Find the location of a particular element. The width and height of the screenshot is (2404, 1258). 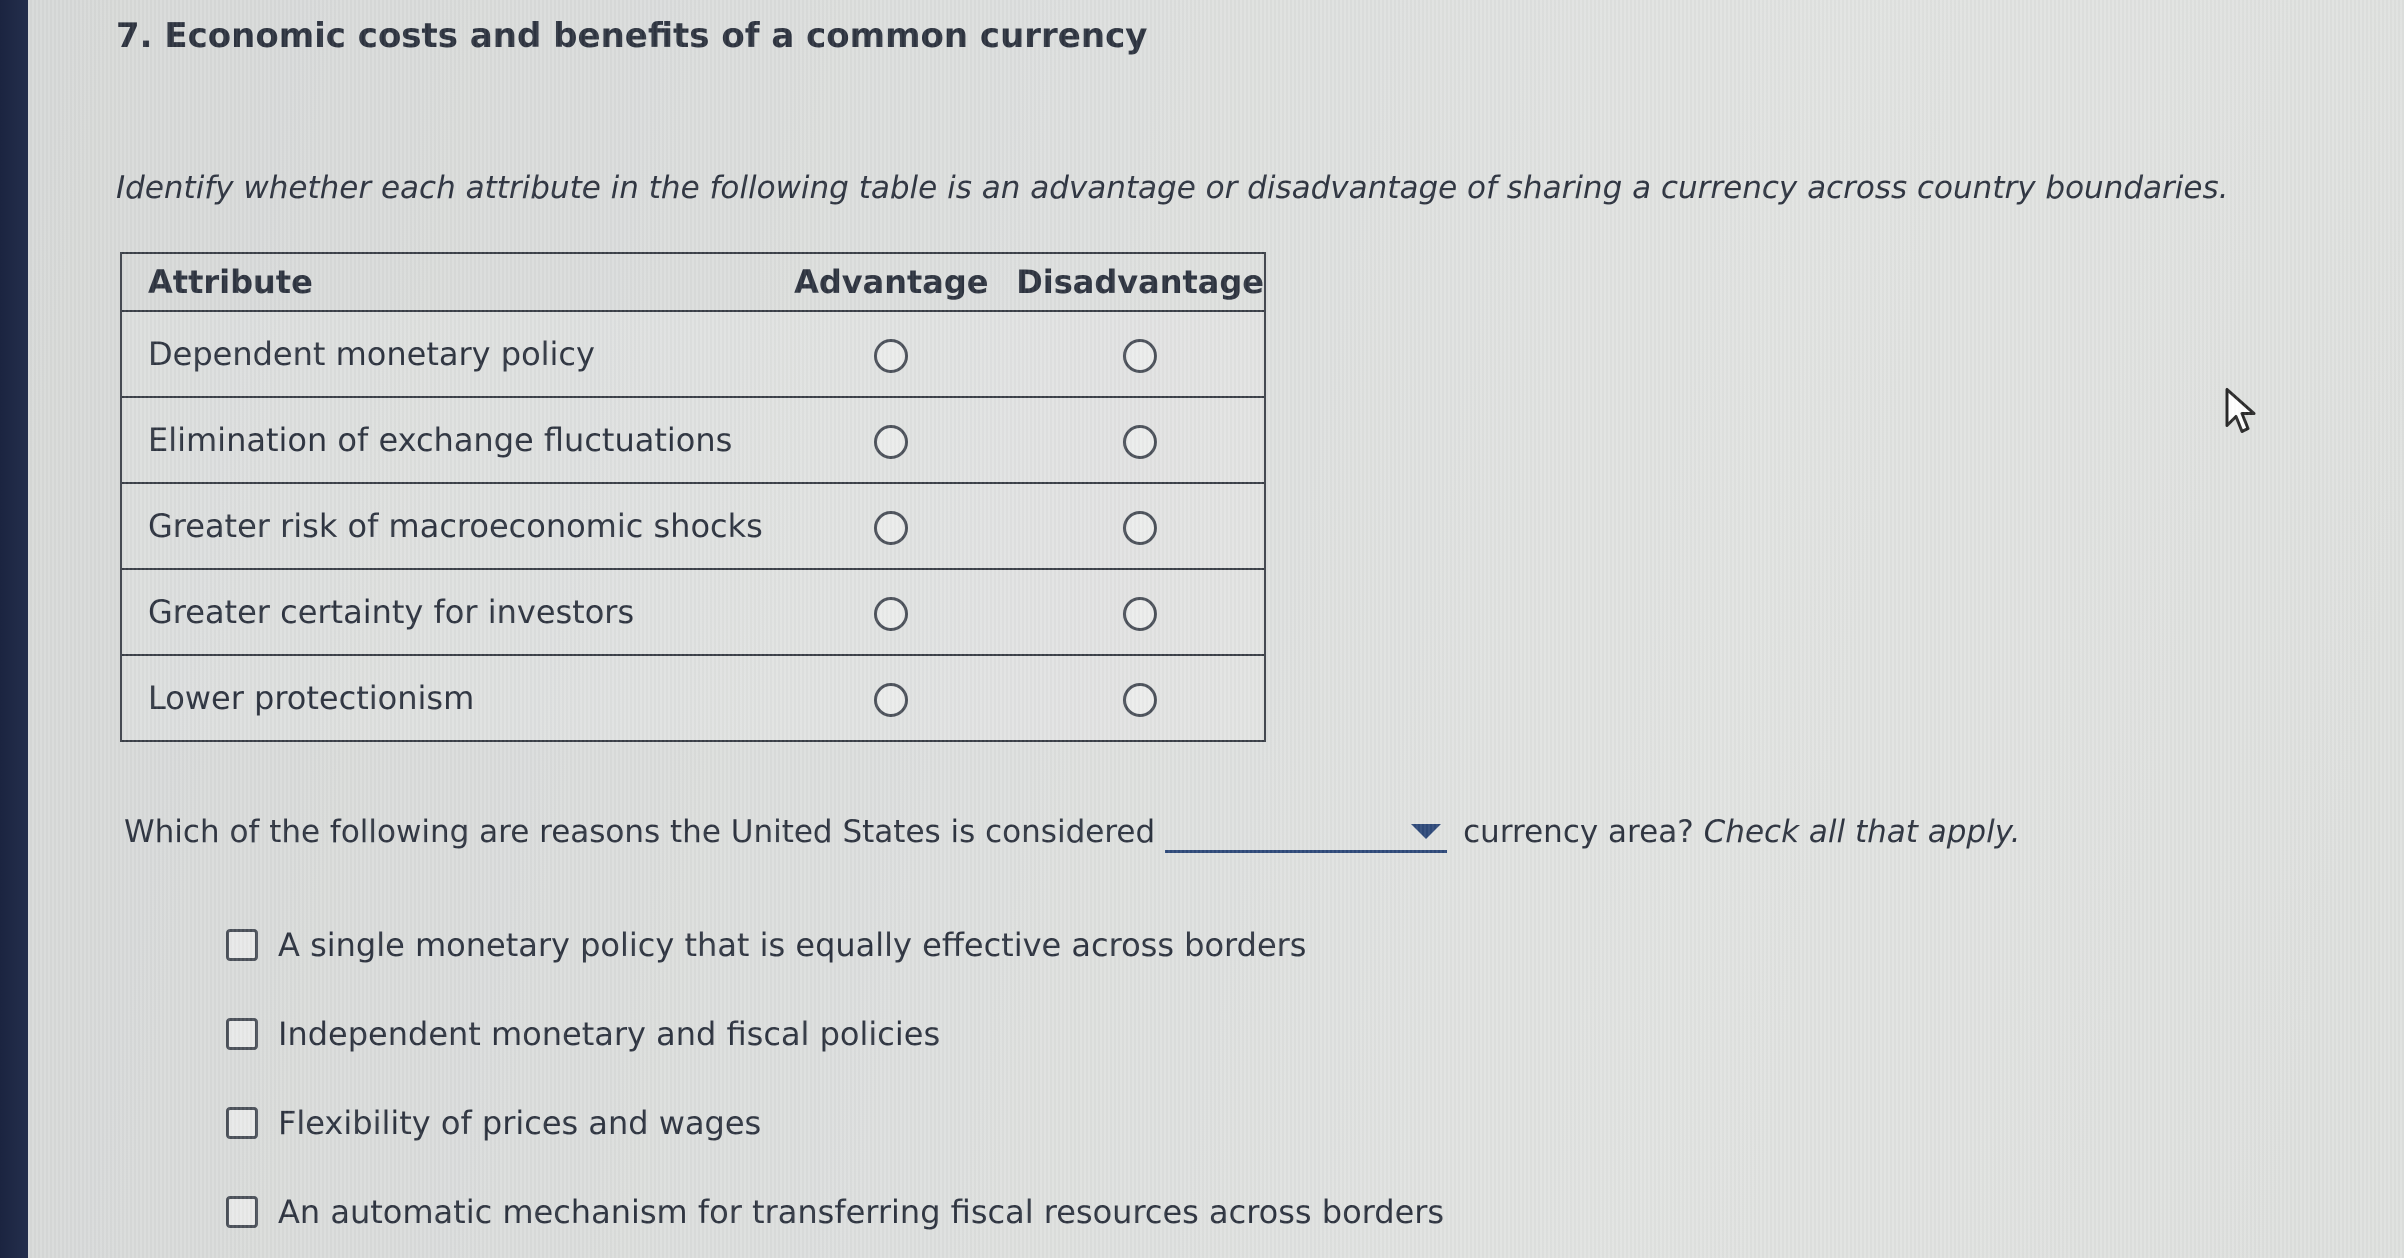

currency-area-dropdown is located at coordinates (1306, 831).